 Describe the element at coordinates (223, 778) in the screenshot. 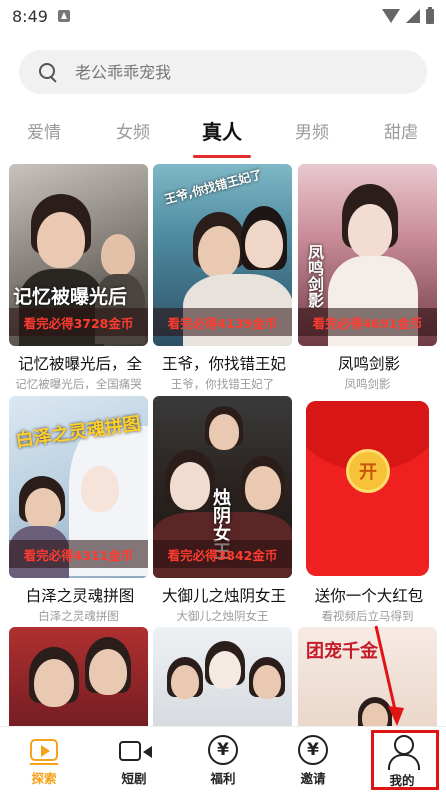

I see `nav-welfare-label: 福利` at that location.